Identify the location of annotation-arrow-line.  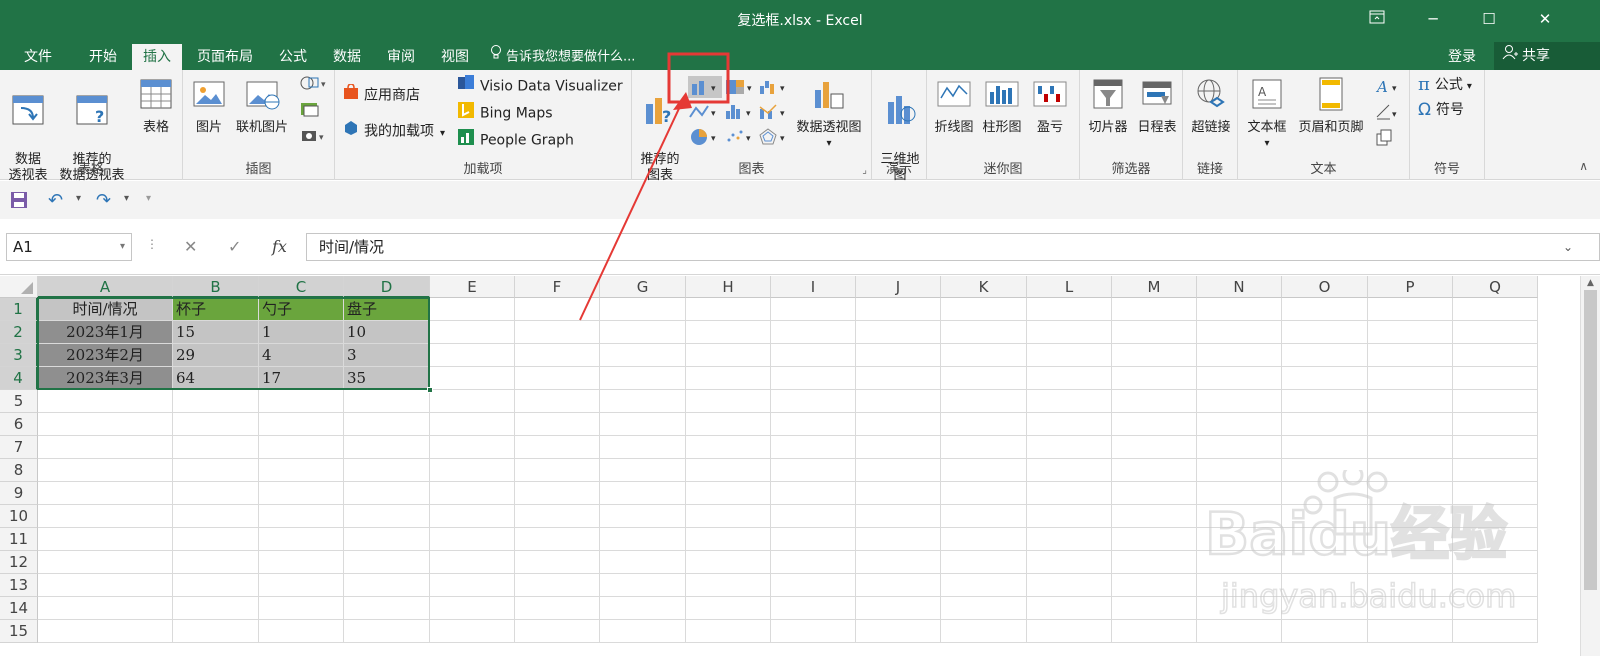
(631, 210).